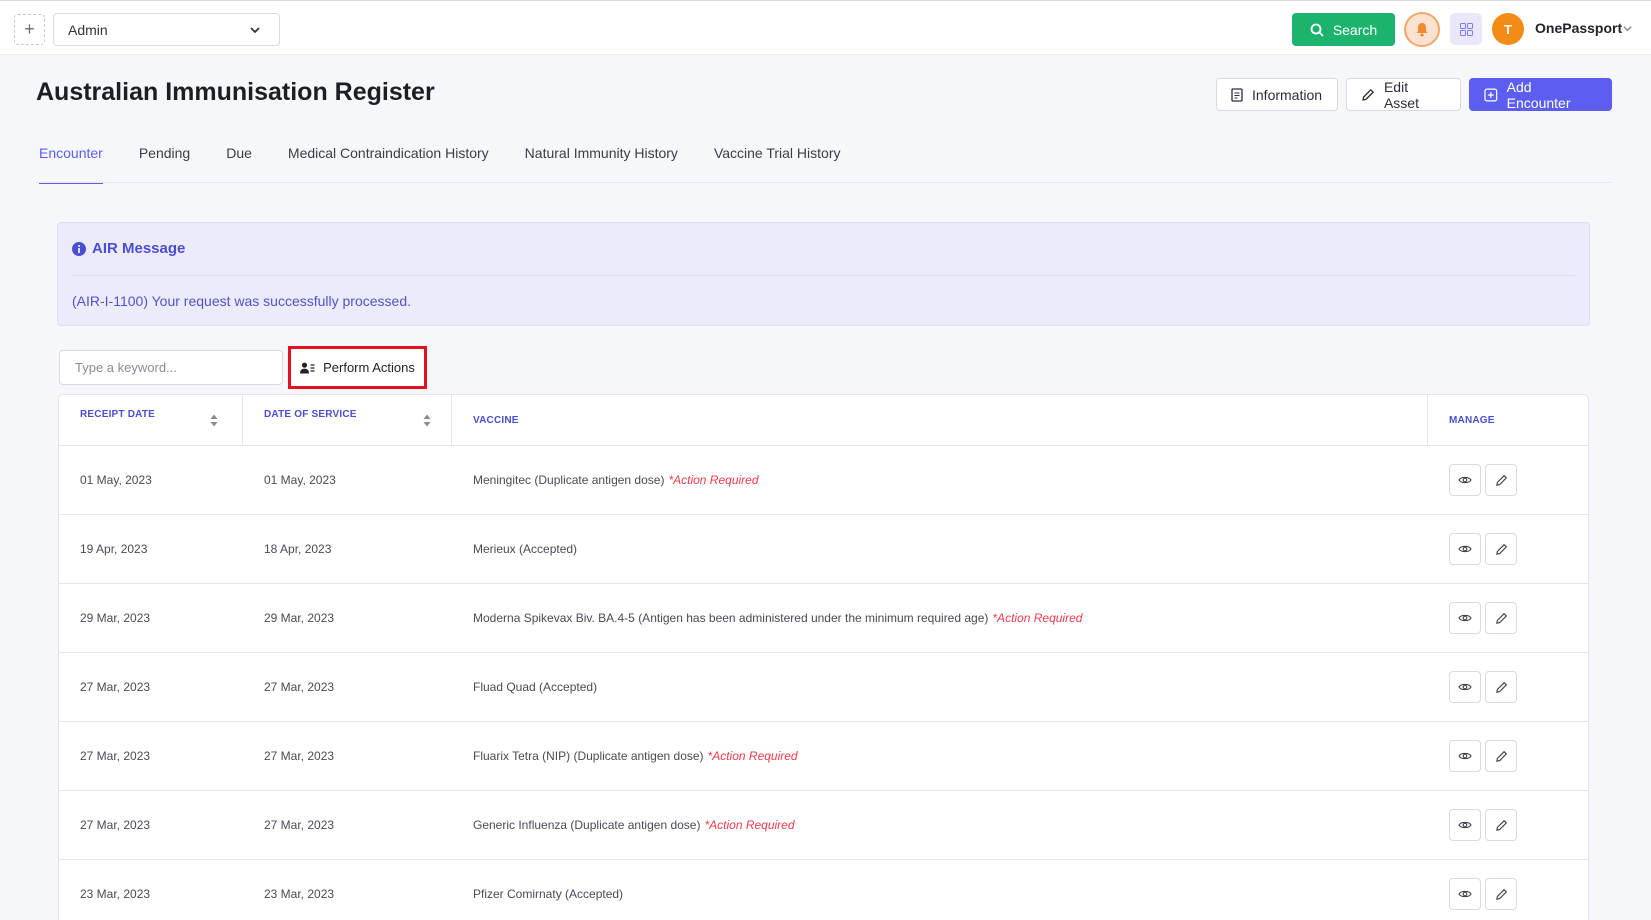 The height and width of the screenshot is (920, 1651). Describe the element at coordinates (299, 618) in the screenshot. I see `date-of-service-cell: 29 Mar, 2023` at that location.